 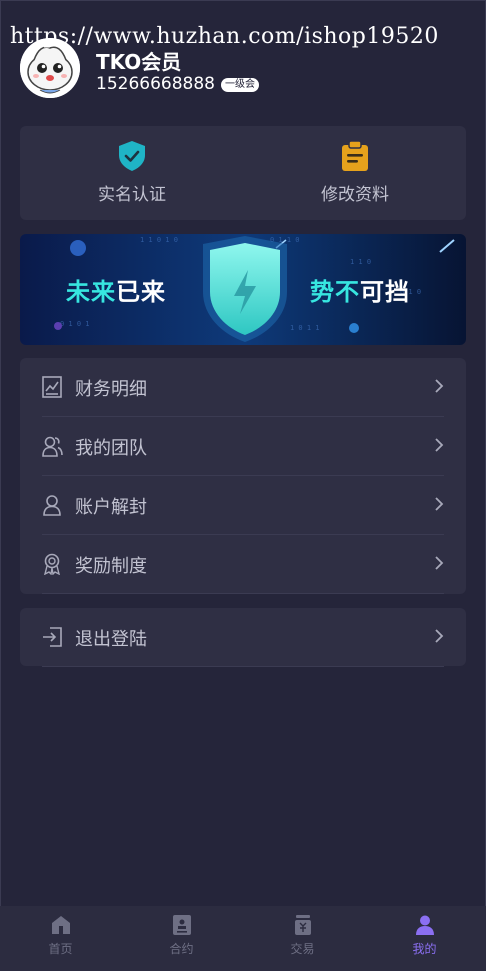 I want to click on svg-text: 1 0 1 1, so click(x=305, y=328).